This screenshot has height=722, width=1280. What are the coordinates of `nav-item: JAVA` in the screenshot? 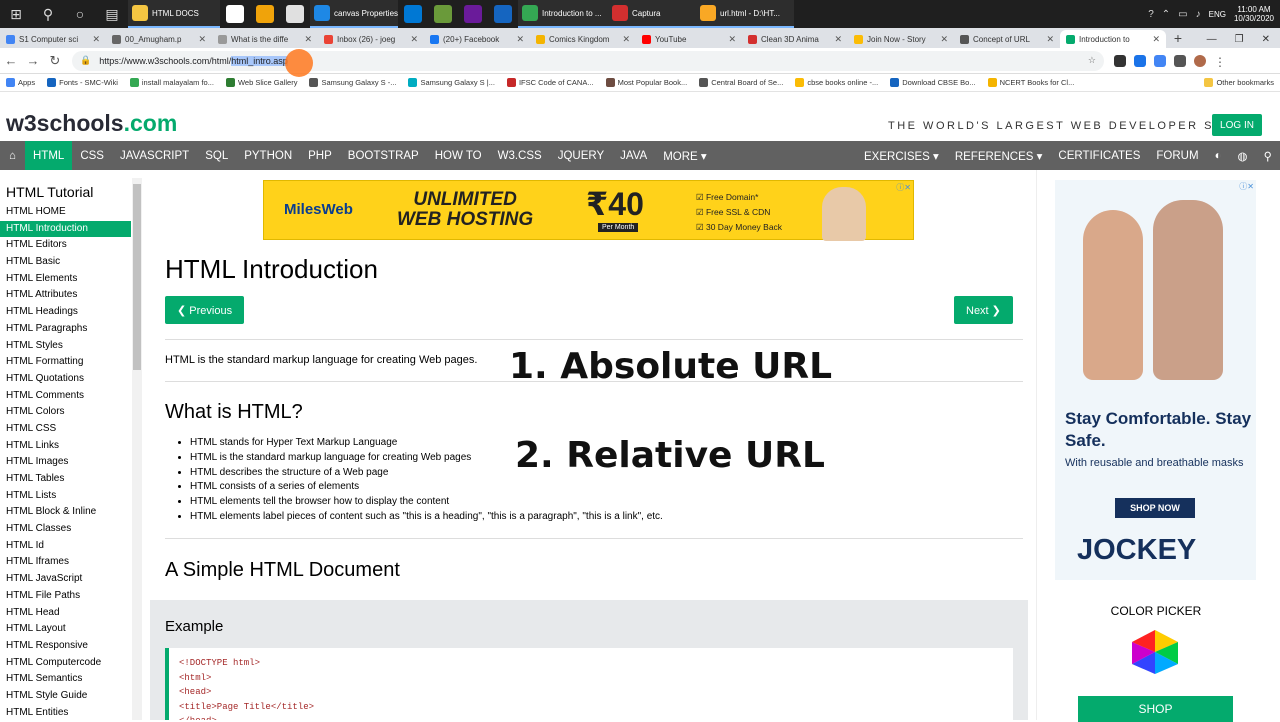 It's located at (633, 155).